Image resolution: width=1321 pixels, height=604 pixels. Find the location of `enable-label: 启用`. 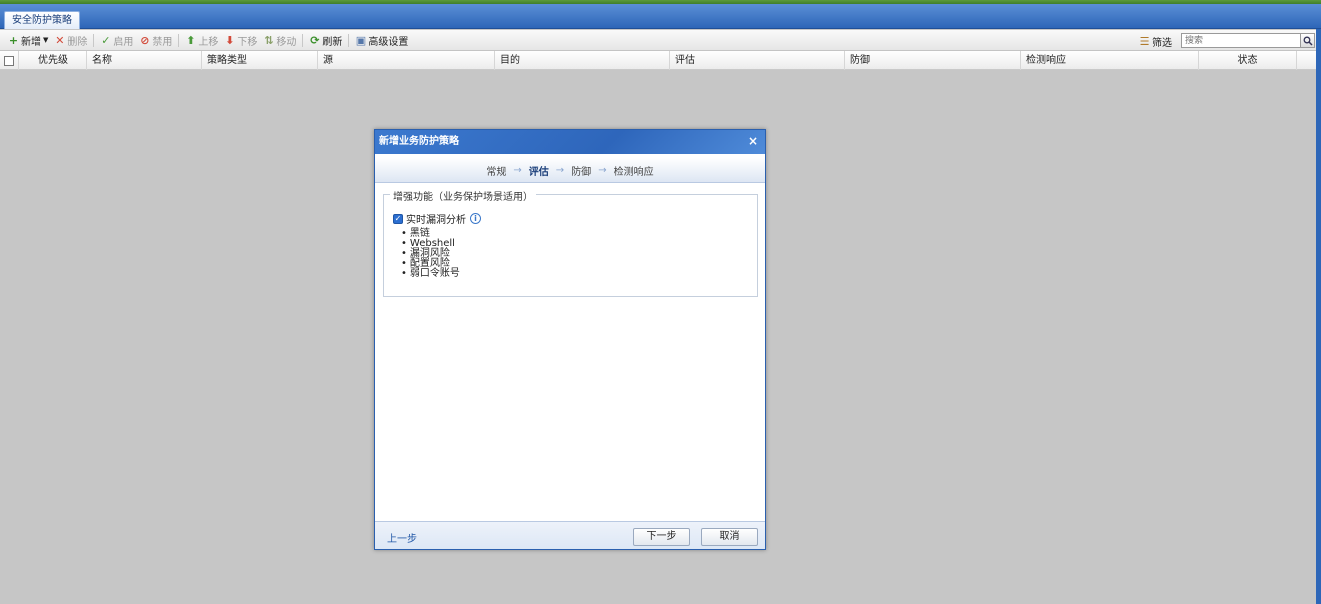

enable-label: 启用 is located at coordinates (123, 42).